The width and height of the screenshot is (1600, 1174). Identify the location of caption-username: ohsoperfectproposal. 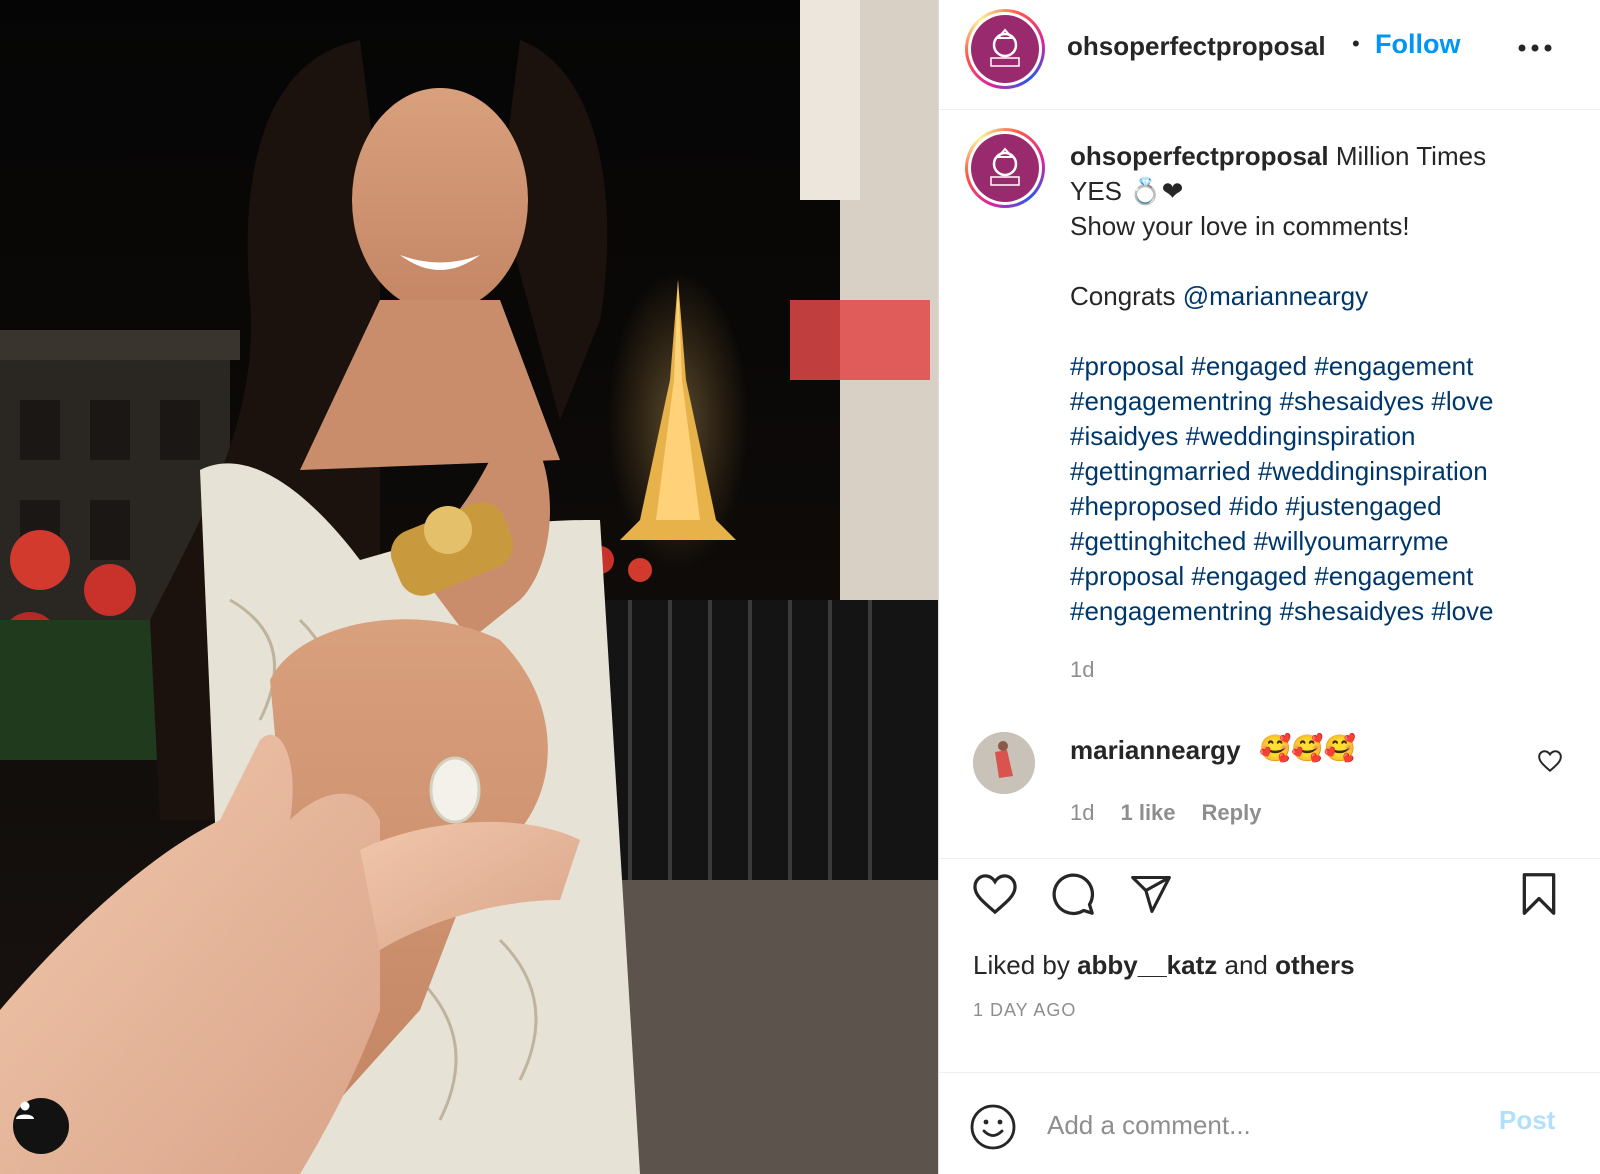
(1199, 156).